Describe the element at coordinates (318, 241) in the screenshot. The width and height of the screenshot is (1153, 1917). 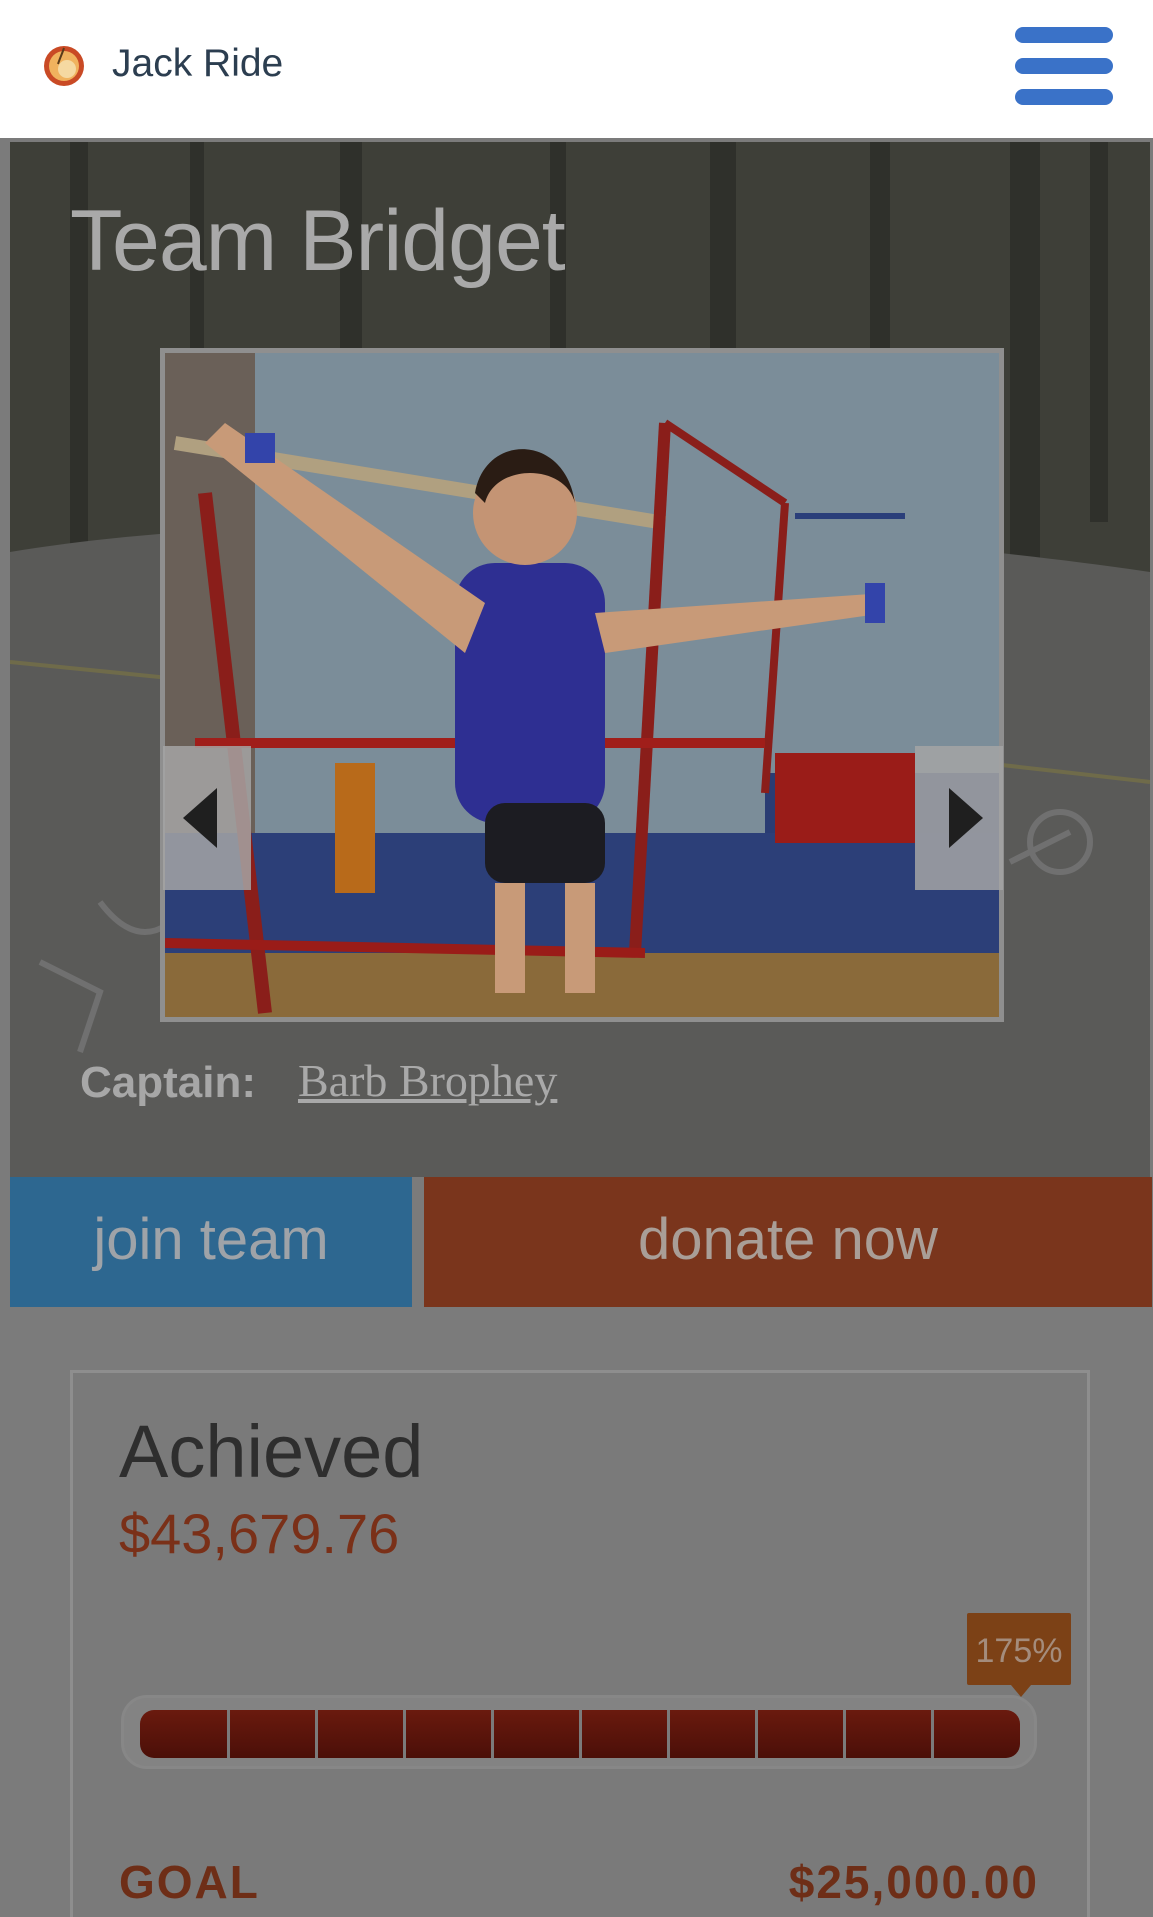
I see `team-title: Team Bridget` at that location.